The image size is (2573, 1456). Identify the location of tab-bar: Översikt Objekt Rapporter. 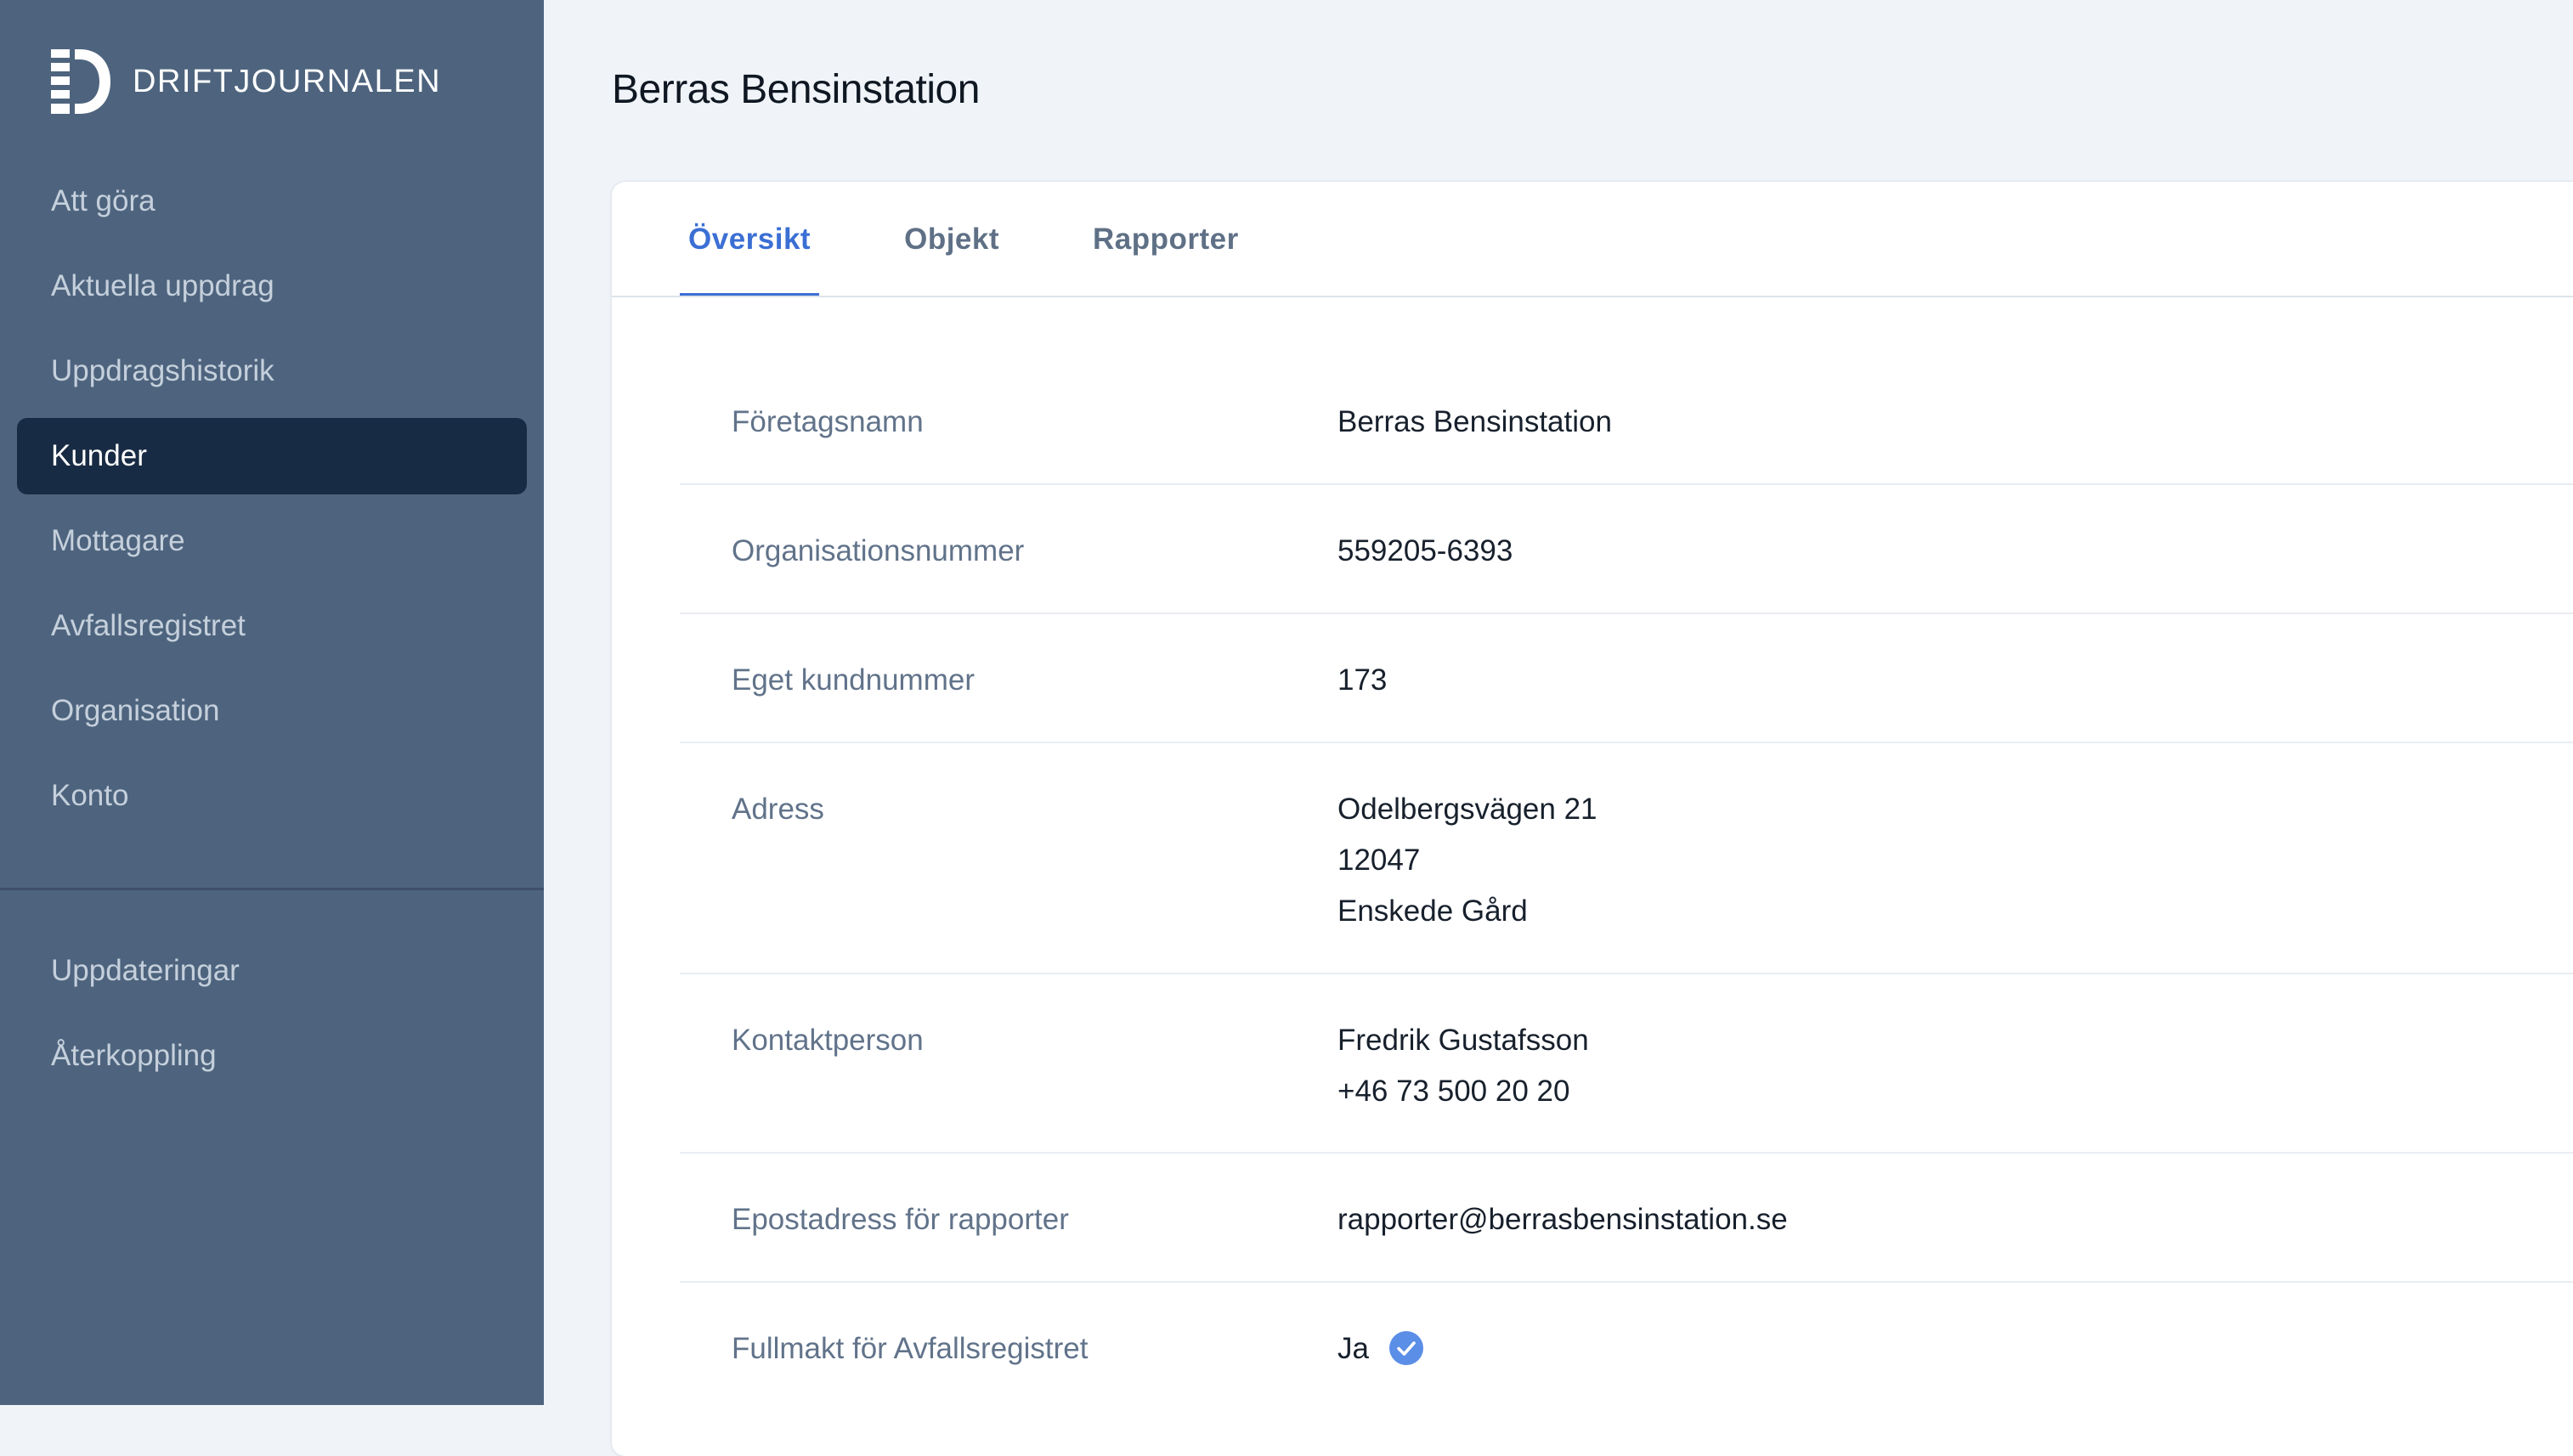
(1002, 240).